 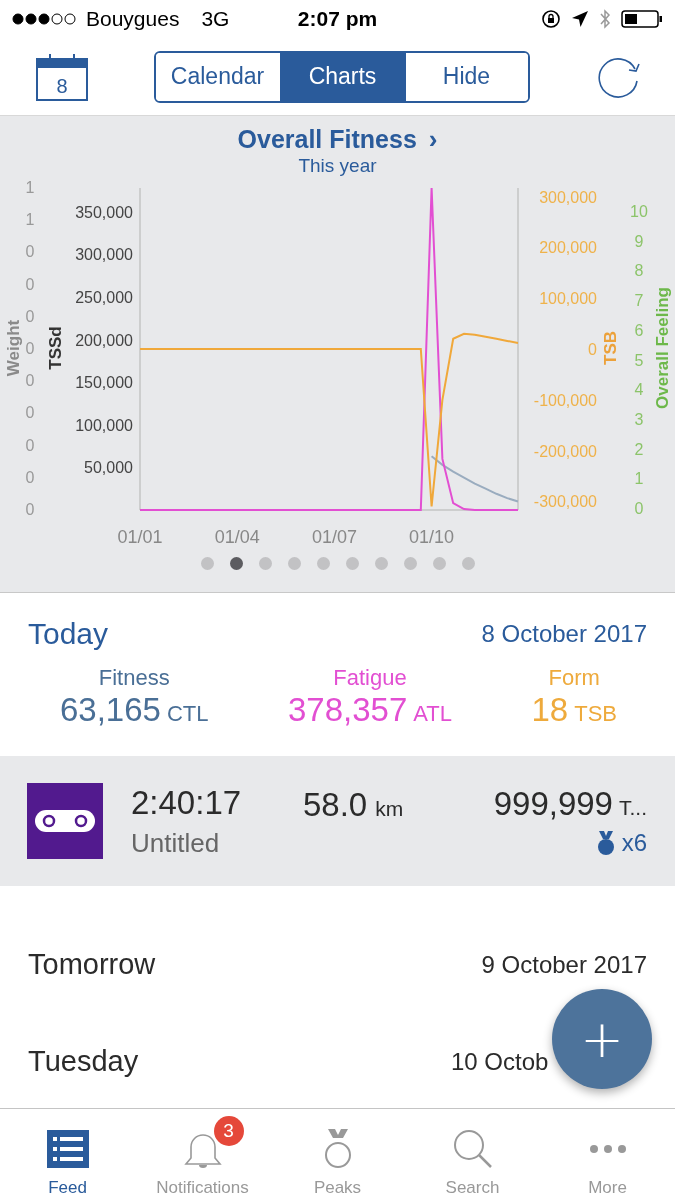 What do you see at coordinates (13, 348) in the screenshot?
I see `weight-axis-title: Weight` at bounding box center [13, 348].